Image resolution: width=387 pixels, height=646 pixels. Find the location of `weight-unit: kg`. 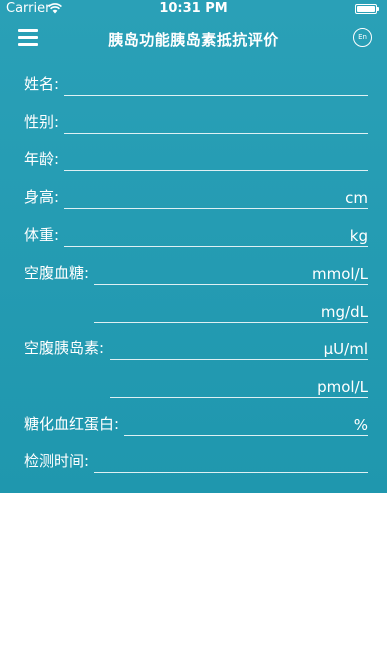

weight-unit: kg is located at coordinates (358, 236).